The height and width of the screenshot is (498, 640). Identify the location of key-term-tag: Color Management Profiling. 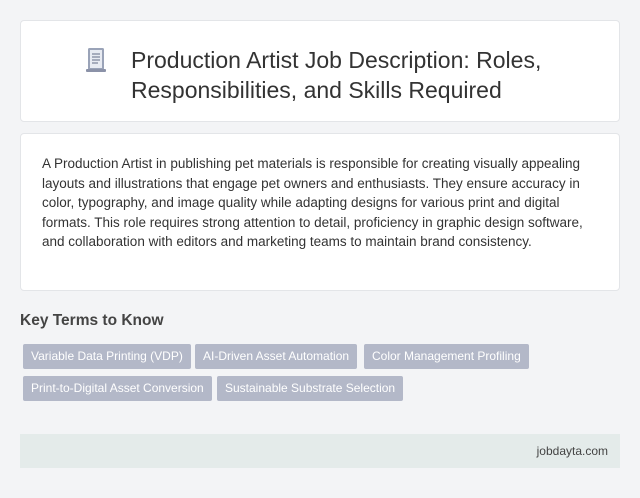
(446, 356).